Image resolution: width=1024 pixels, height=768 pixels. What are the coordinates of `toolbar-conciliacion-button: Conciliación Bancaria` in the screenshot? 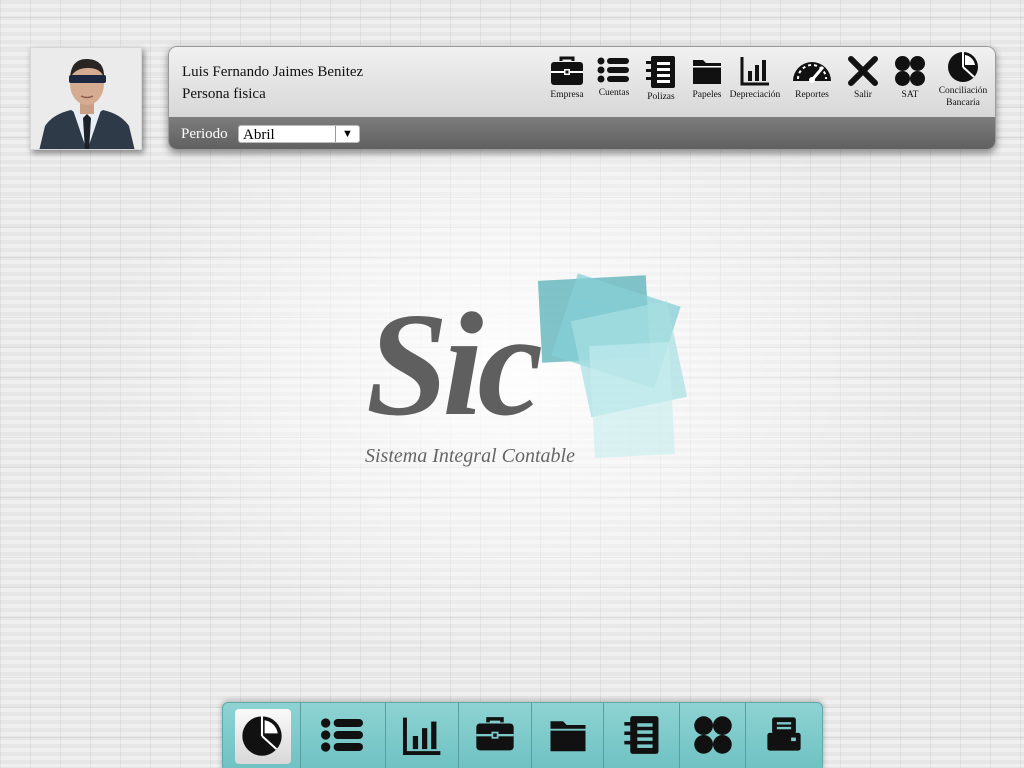 It's located at (963, 80).